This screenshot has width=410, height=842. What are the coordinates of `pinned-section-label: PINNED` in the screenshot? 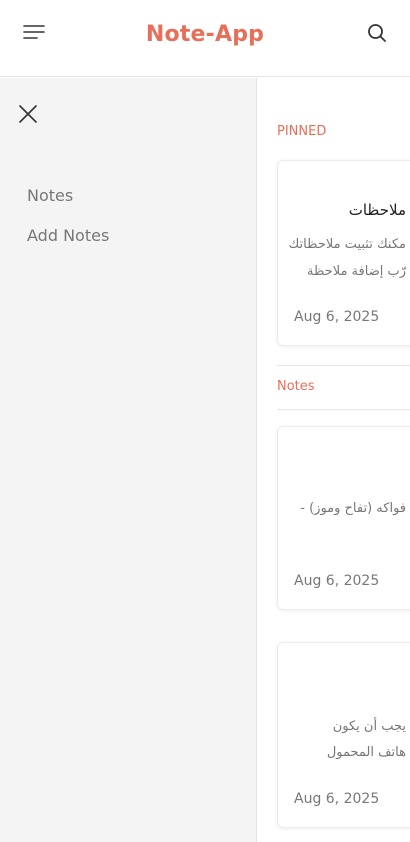 It's located at (302, 131).